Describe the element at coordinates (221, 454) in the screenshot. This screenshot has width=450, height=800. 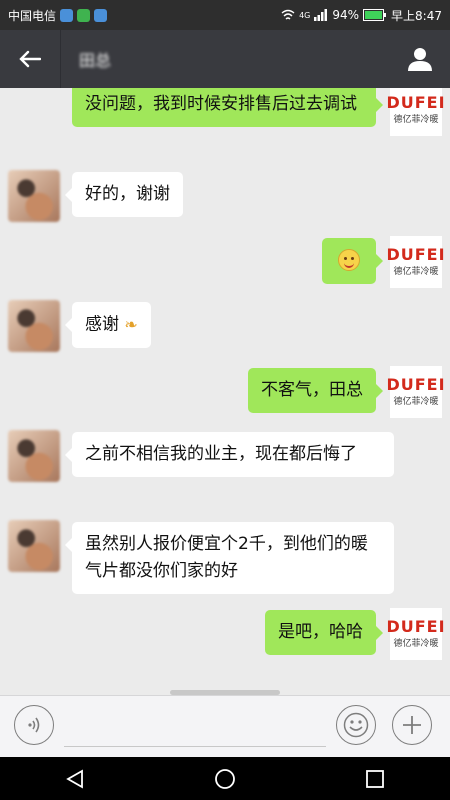
I see `message-text: 之前不相信我的业主，现在都后悔了` at that location.